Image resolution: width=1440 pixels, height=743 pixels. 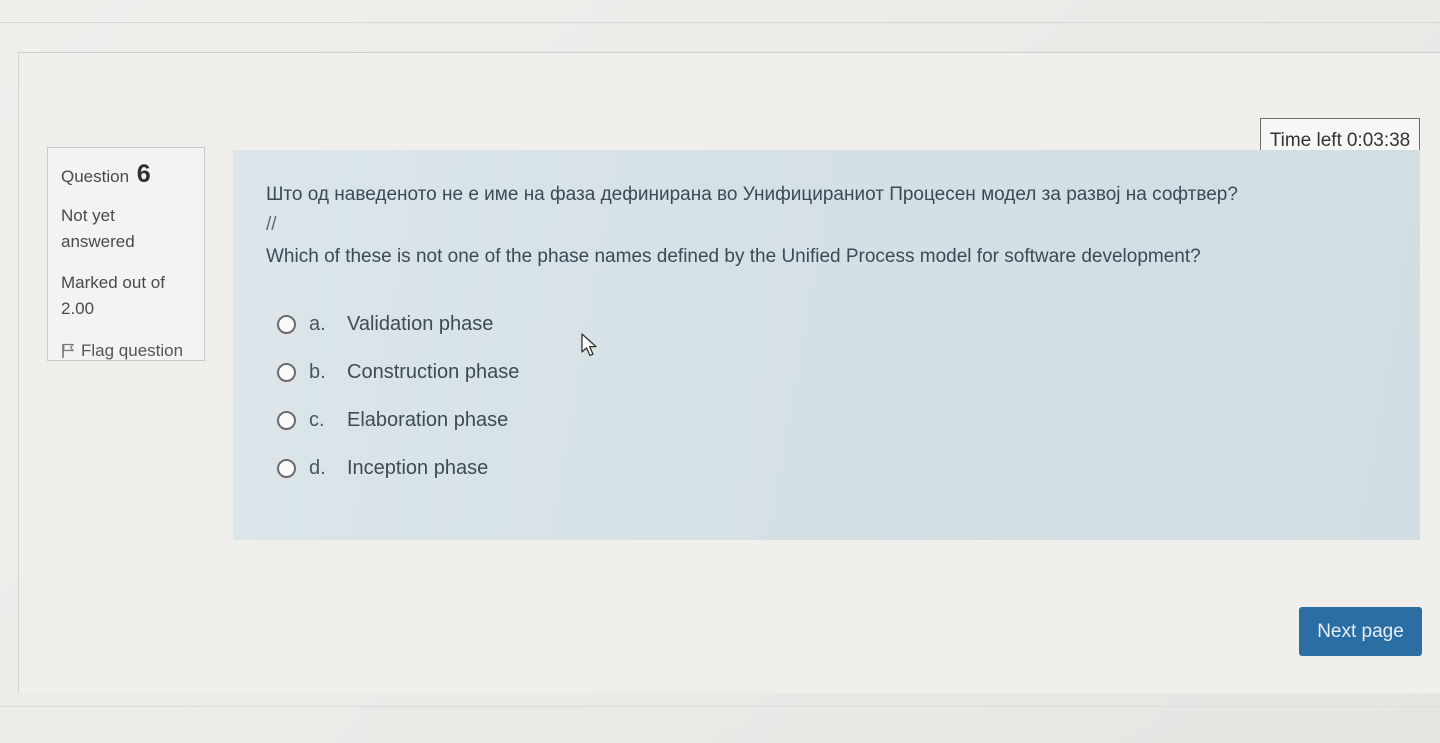 What do you see at coordinates (843, 324) in the screenshot?
I see `answer-option-a: a. Validation phase` at bounding box center [843, 324].